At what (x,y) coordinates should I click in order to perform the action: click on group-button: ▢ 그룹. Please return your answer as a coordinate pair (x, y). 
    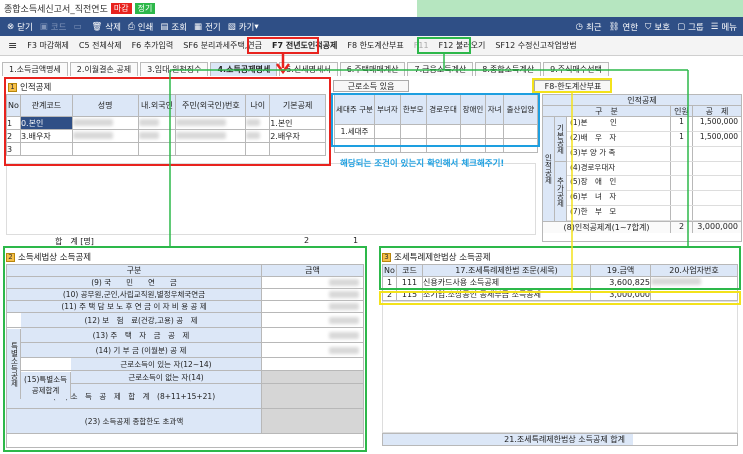
    Looking at the image, I should click on (690, 27).